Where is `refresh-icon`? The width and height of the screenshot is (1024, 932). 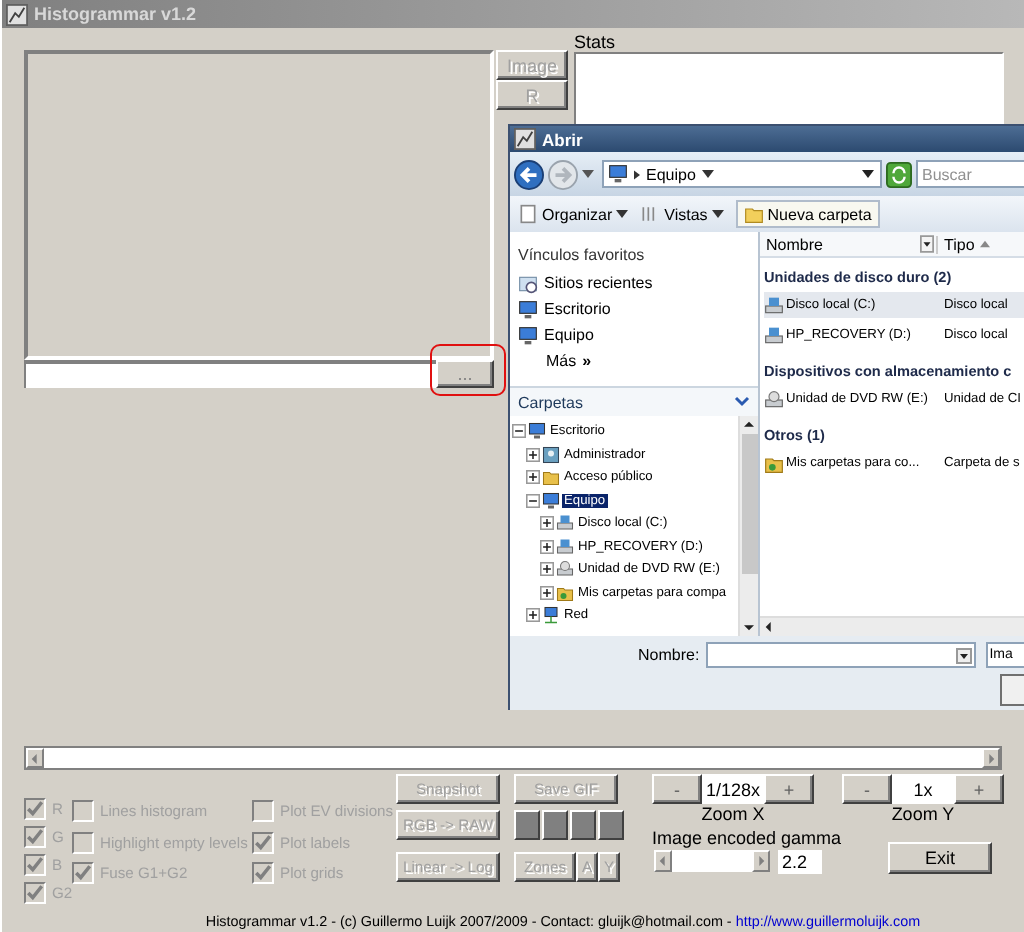 refresh-icon is located at coordinates (899, 174).